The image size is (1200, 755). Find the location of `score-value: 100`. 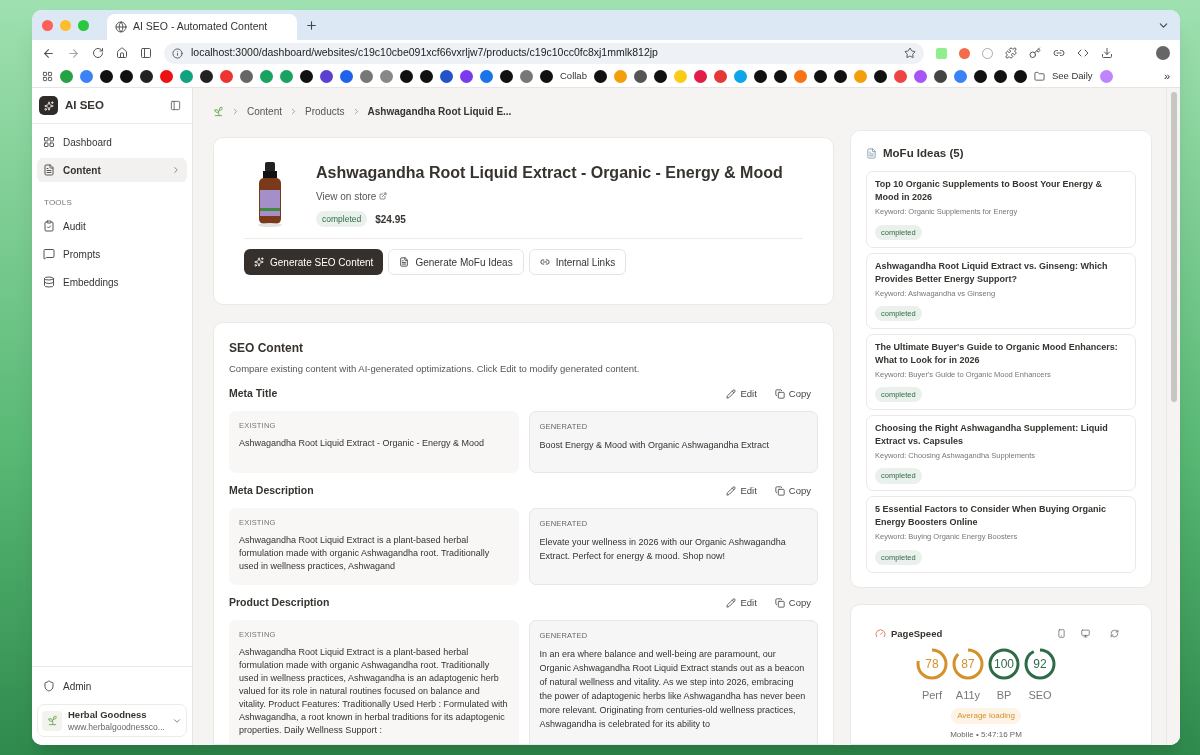

score-value: 100 is located at coordinates (1004, 664).